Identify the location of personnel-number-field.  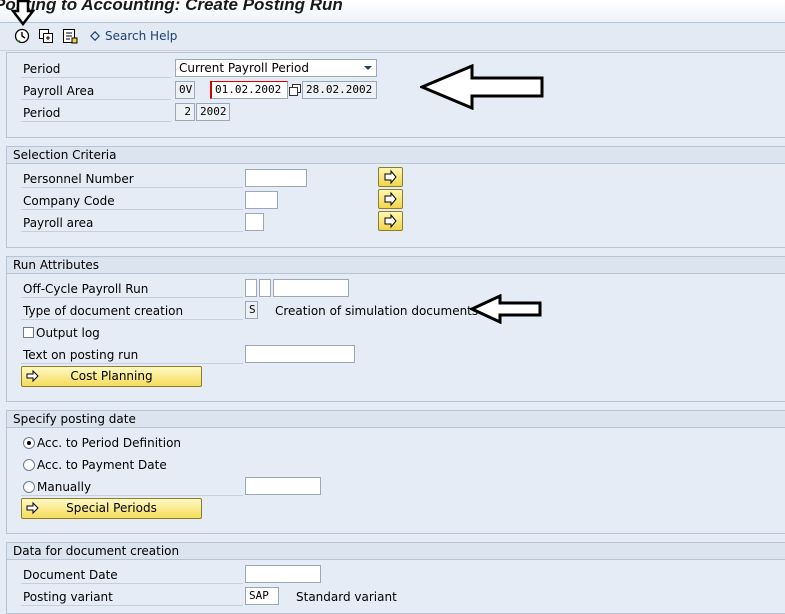
(276, 178).